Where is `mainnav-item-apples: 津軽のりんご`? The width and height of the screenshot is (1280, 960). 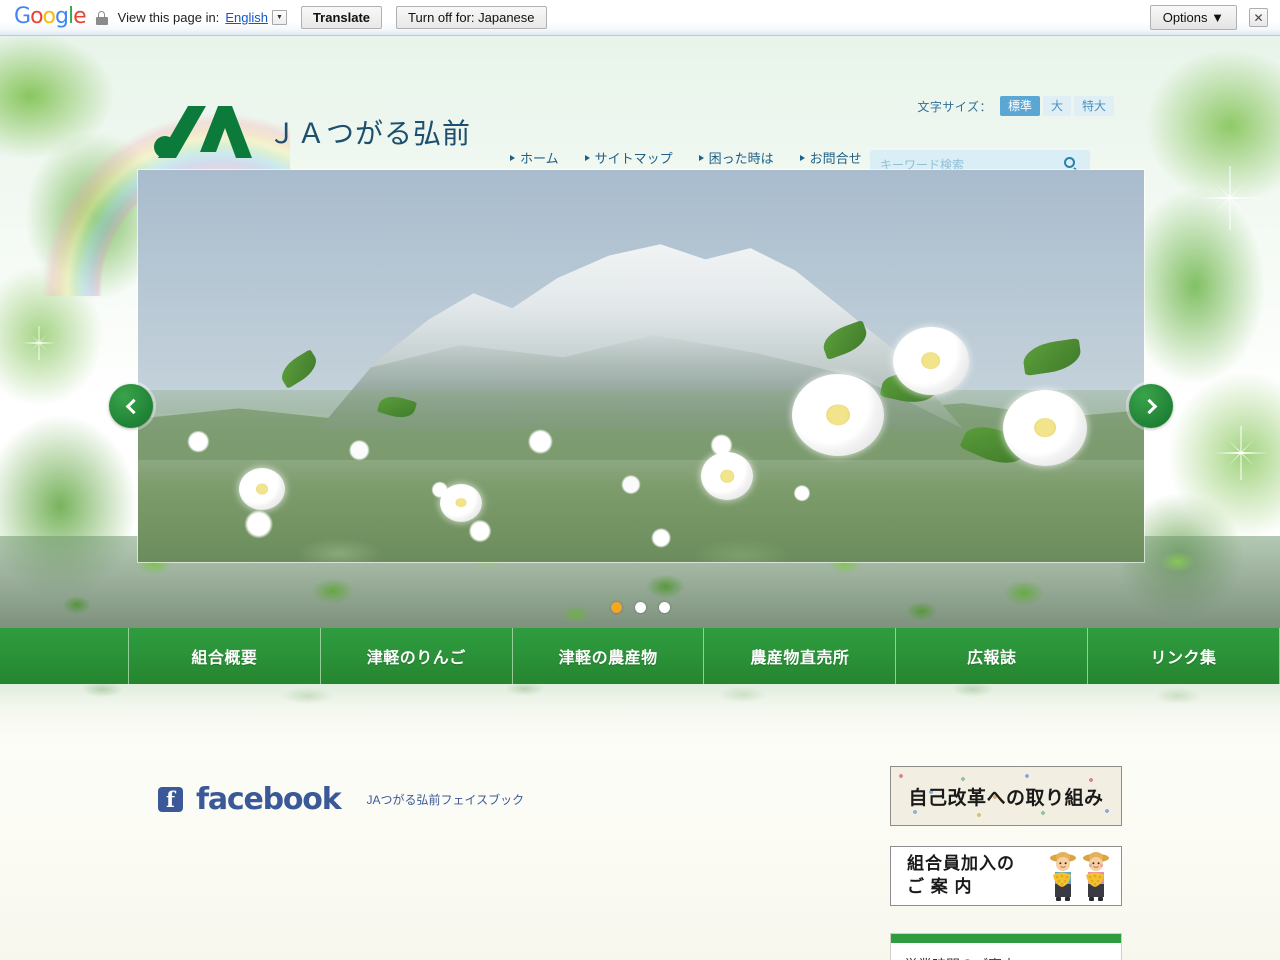 mainnav-item-apples: 津軽のりんご is located at coordinates (415, 656).